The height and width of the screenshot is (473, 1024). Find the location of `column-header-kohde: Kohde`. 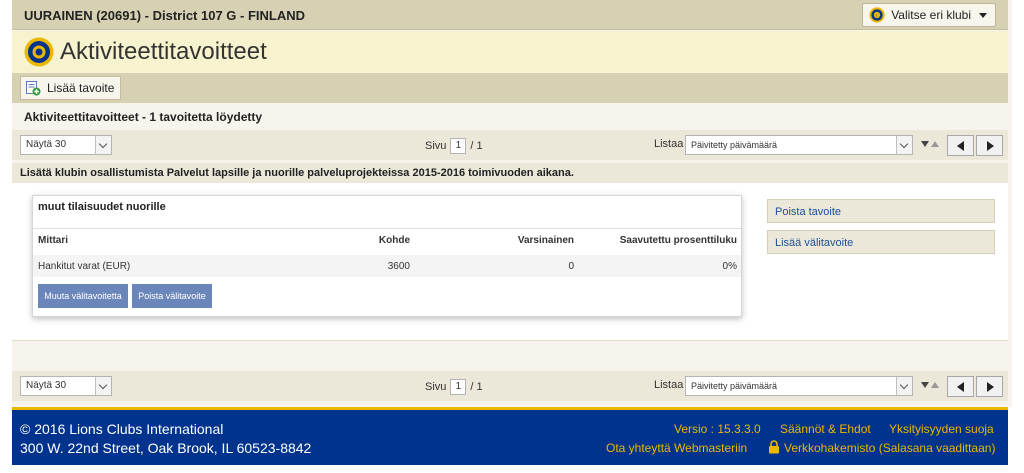

column-header-kohde: Kohde is located at coordinates (394, 240).